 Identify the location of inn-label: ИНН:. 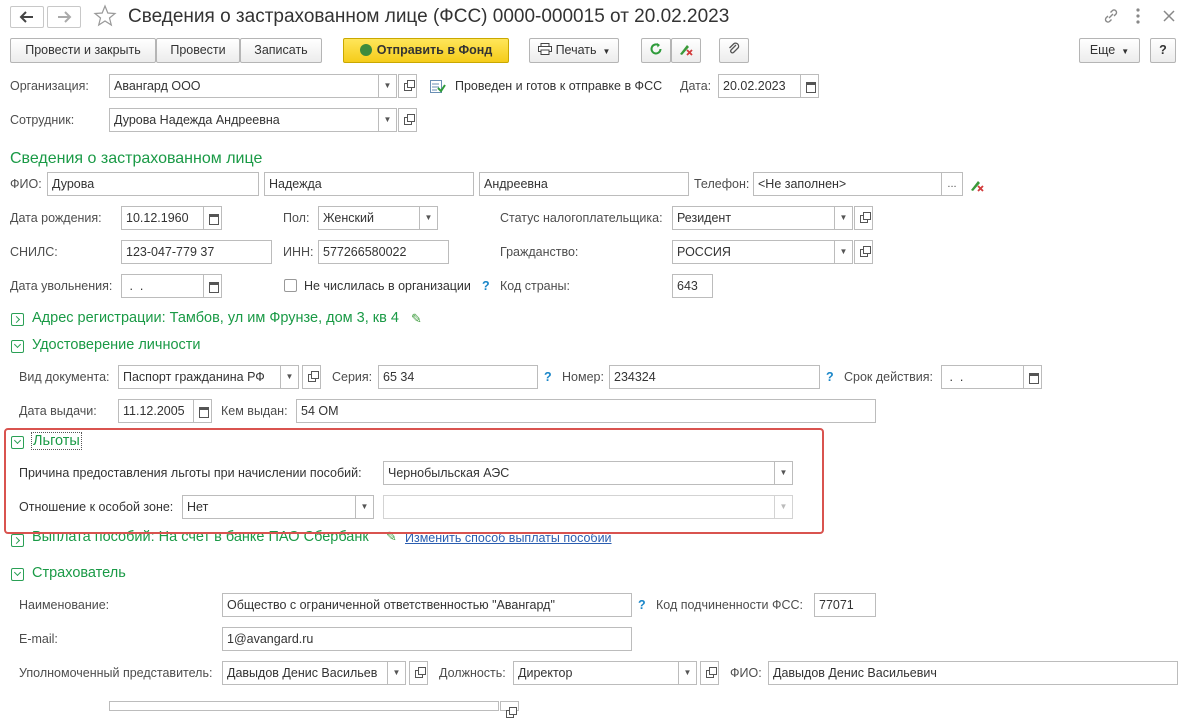
(298, 252).